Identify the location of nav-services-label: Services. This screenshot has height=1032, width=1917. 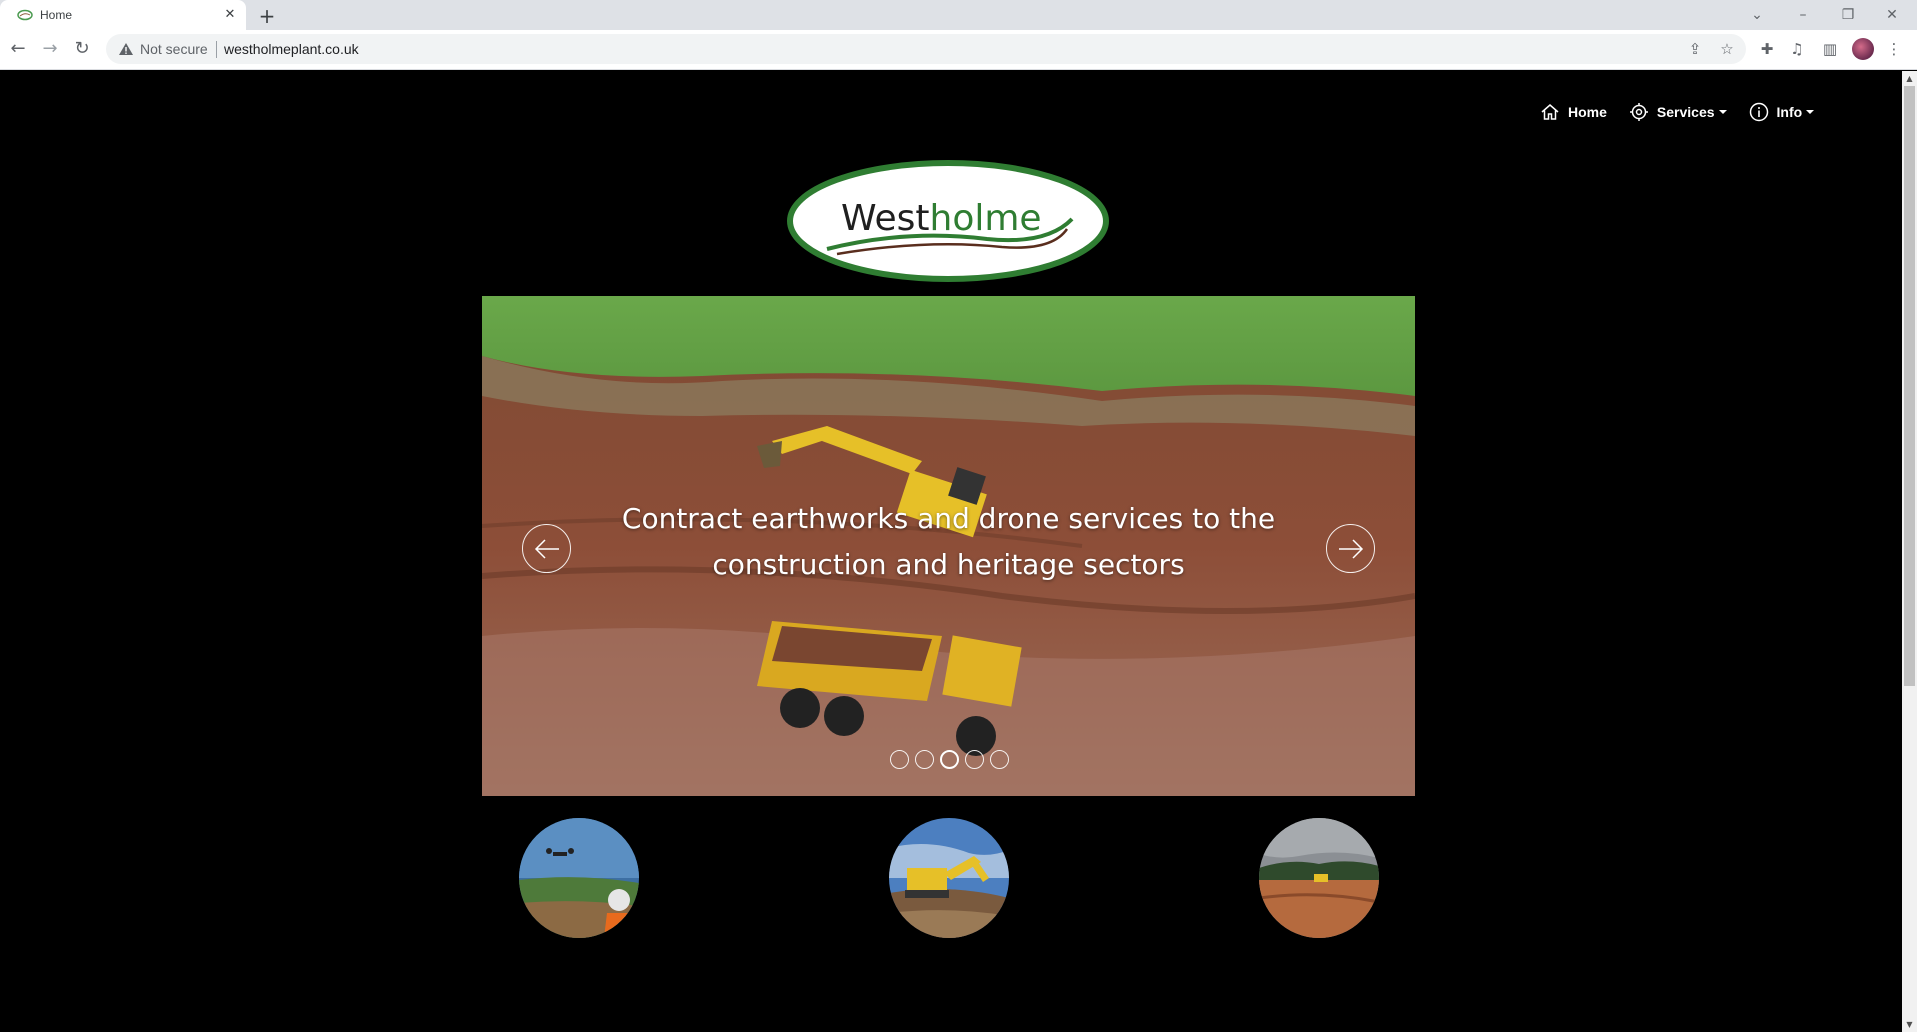
(1685, 112).